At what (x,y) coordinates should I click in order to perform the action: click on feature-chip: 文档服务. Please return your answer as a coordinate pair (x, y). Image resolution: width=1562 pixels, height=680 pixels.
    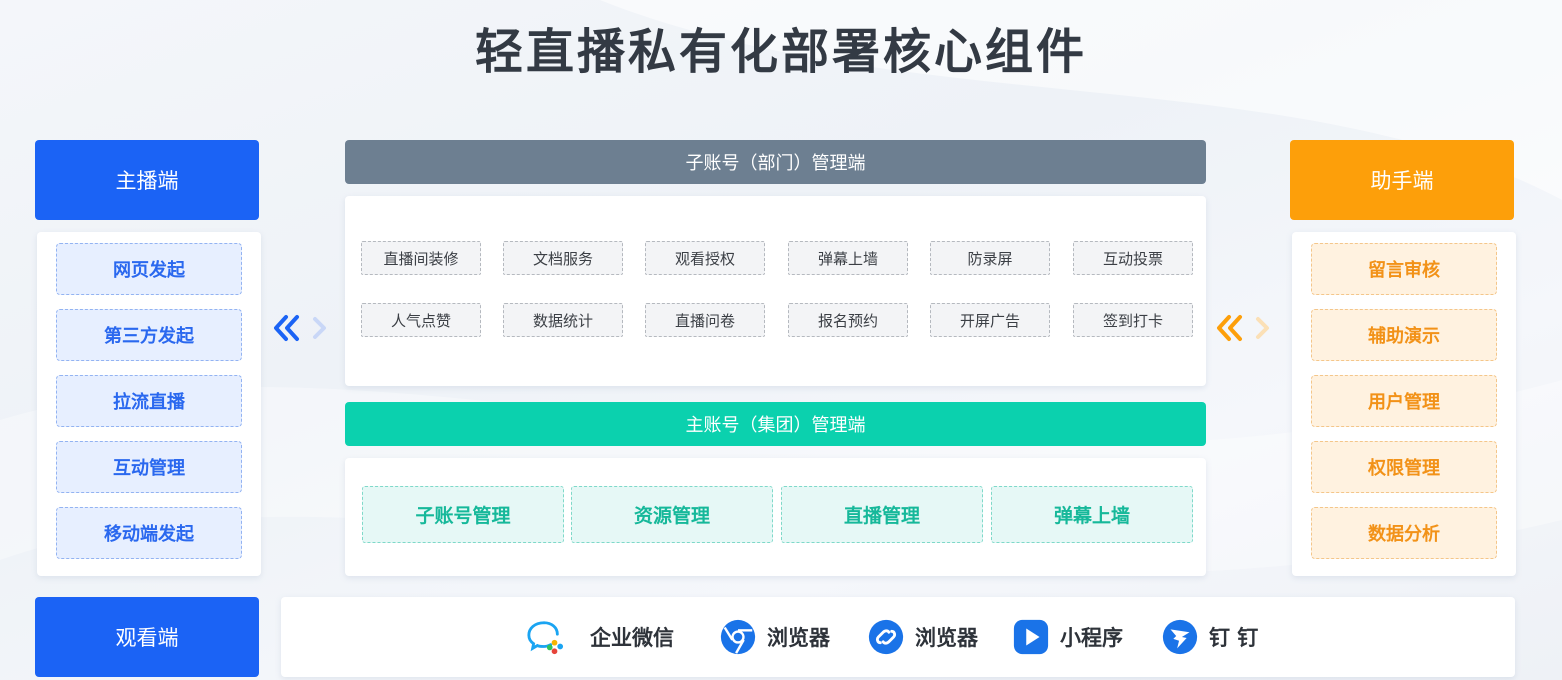
    Looking at the image, I should click on (563, 258).